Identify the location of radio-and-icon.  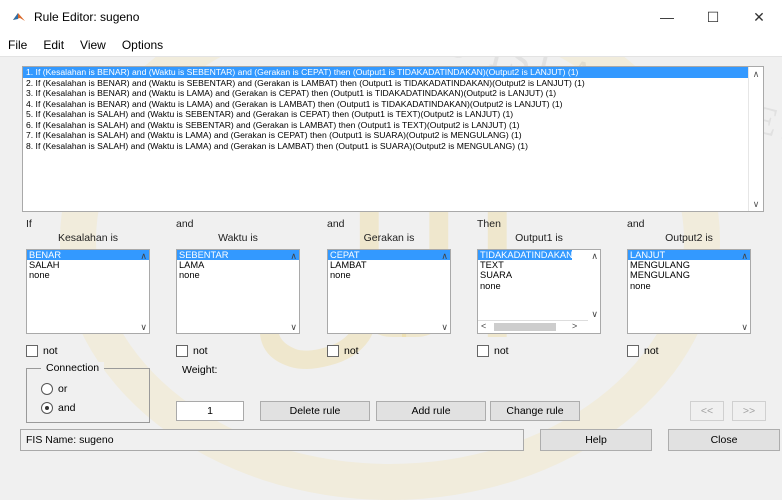
(47, 408).